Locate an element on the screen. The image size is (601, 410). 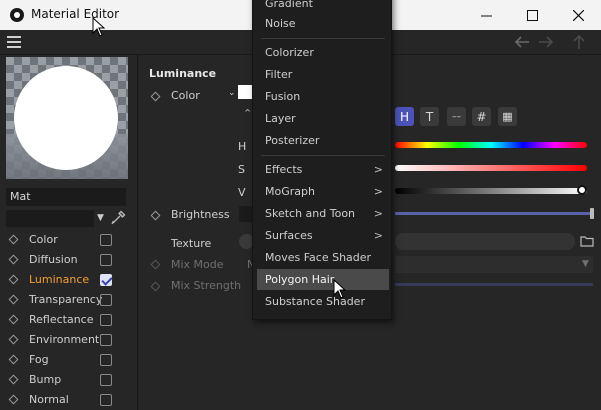
forward-arrow-icon is located at coordinates (546, 42).